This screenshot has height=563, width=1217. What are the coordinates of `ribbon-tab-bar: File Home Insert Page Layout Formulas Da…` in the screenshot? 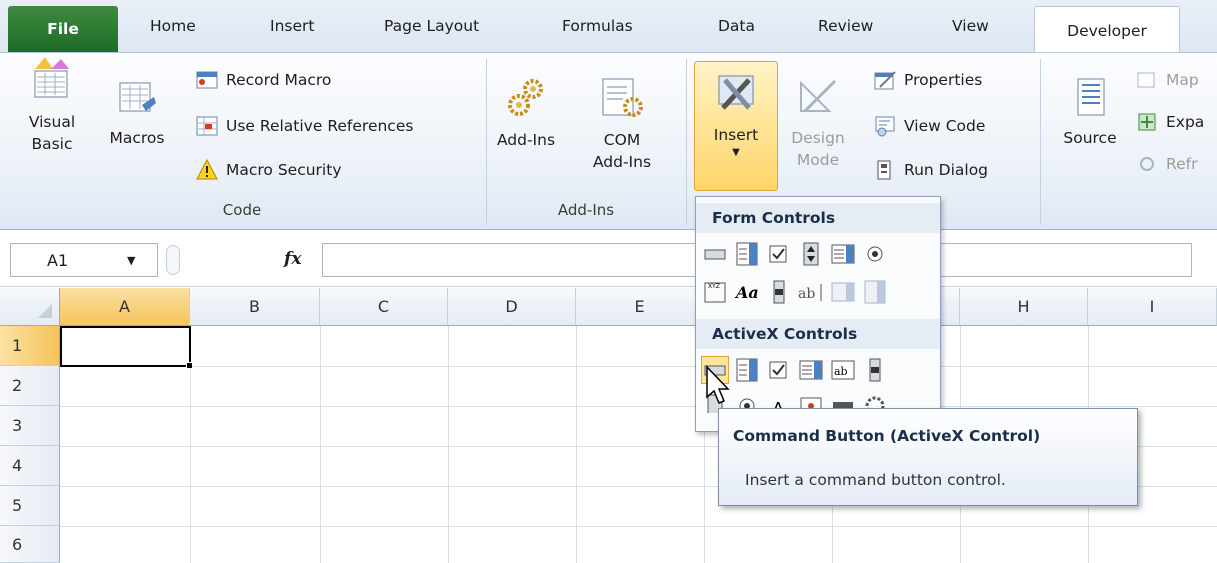 It's located at (608, 27).